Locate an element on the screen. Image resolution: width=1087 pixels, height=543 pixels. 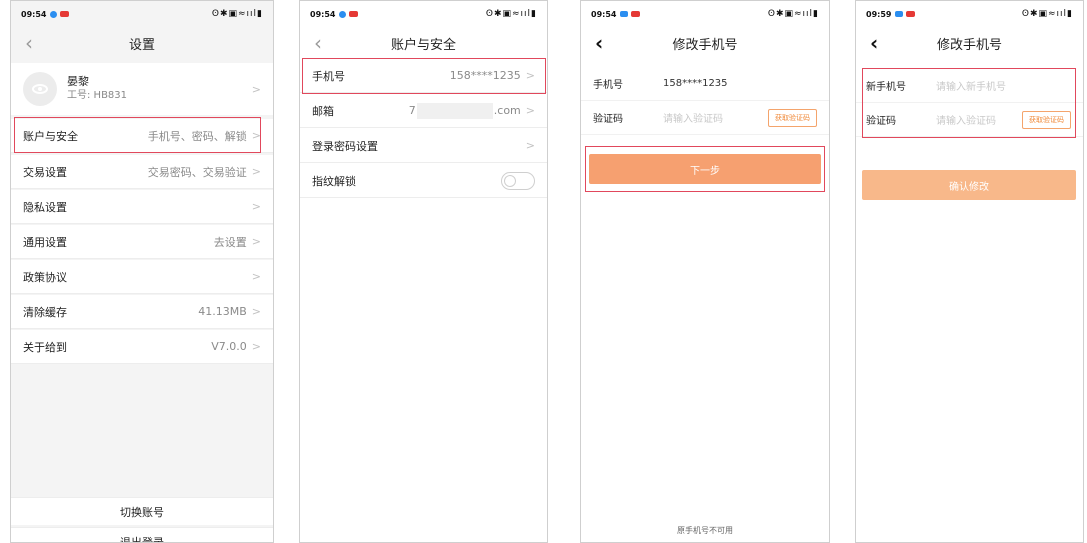
row-account-security: 账户与安全 手机号、密码、解锁 > is located at coordinates (142, 136).